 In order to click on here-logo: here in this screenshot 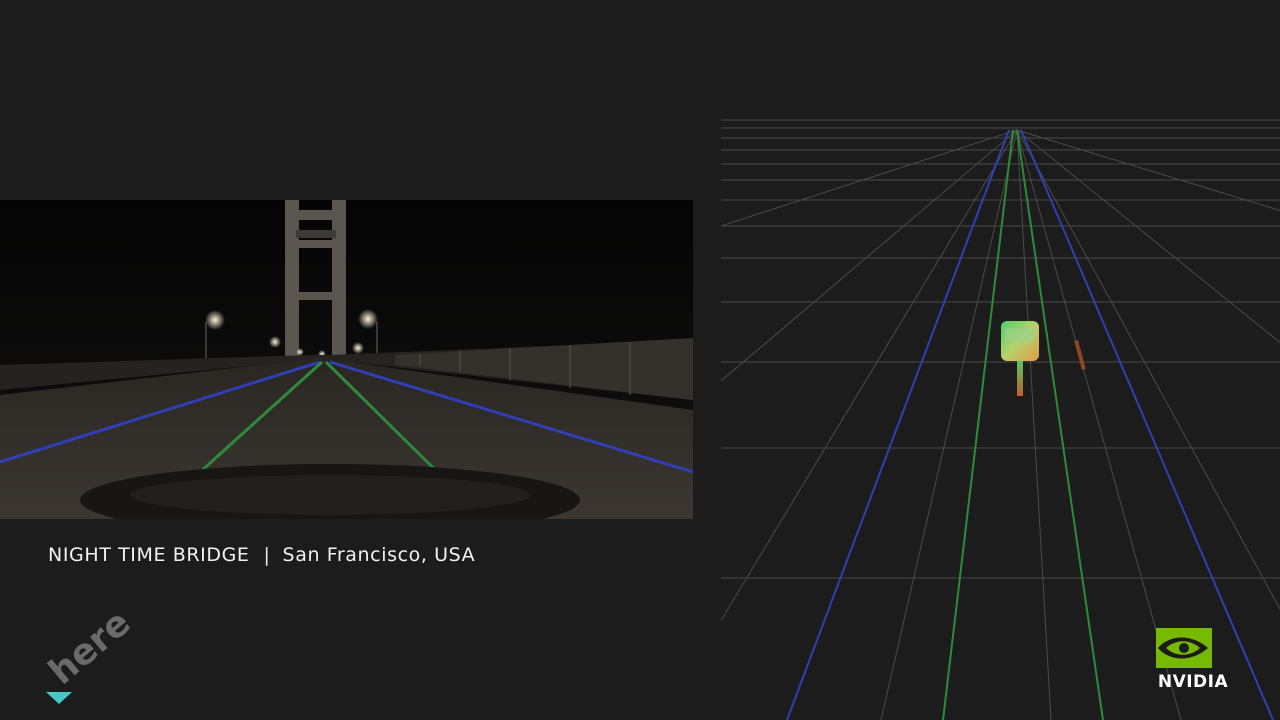, I will do `click(92, 655)`.